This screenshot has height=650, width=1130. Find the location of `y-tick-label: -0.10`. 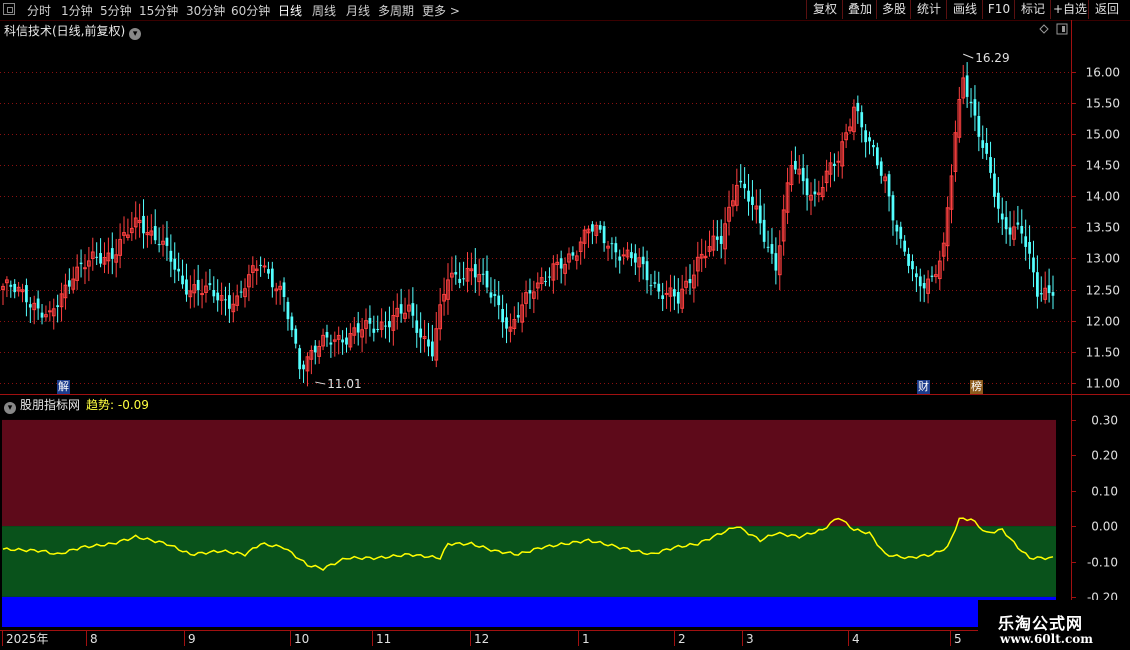

y-tick-label: -0.10 is located at coordinates (1102, 563).